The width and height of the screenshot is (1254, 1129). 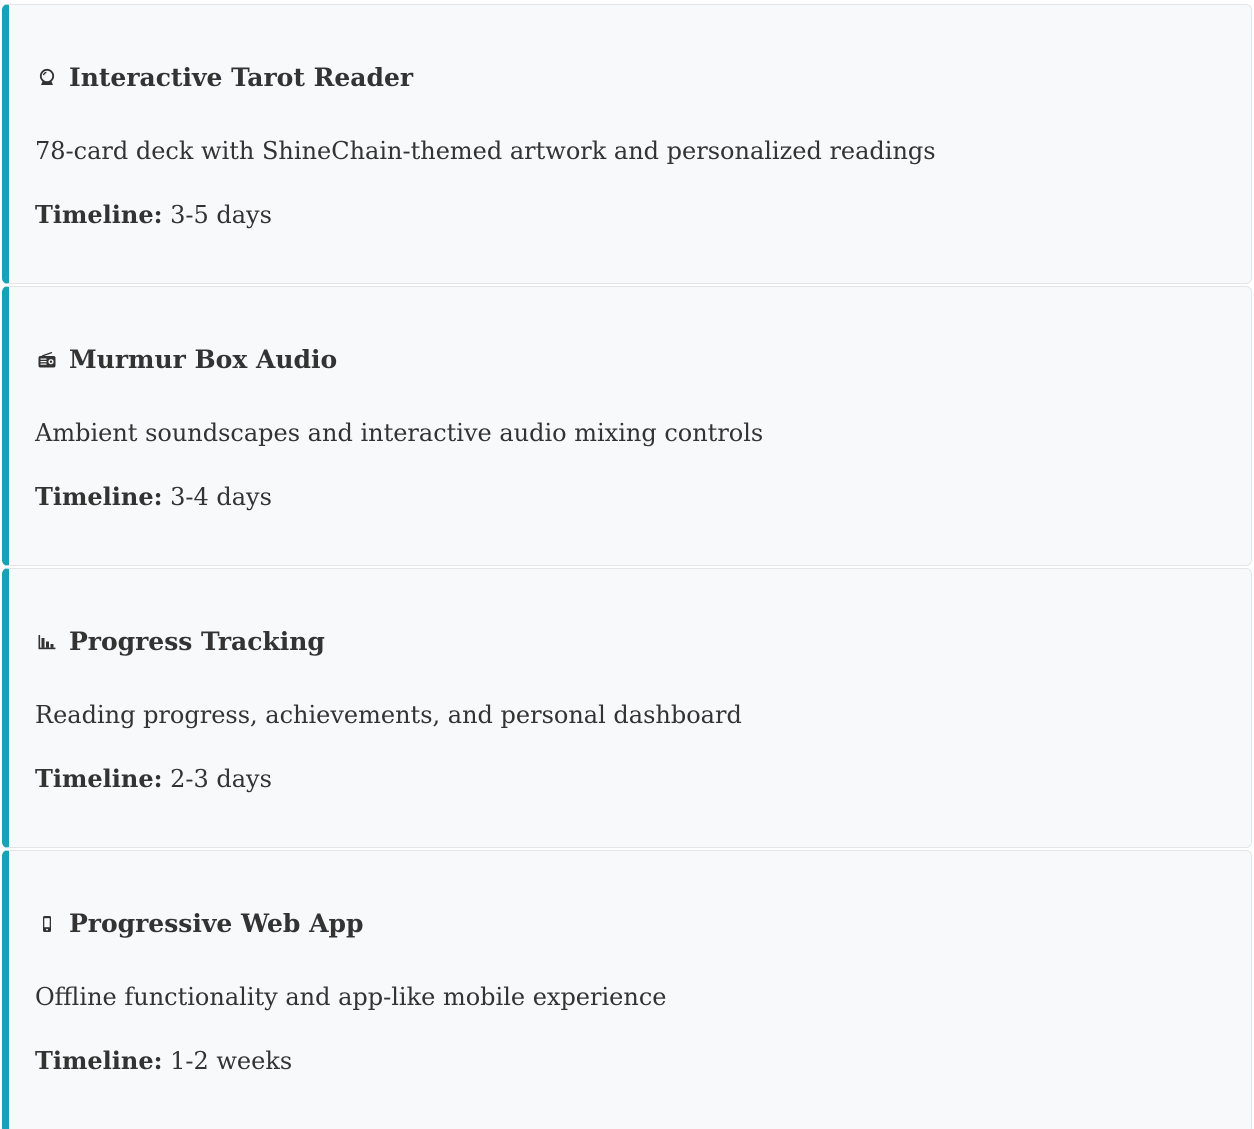 I want to click on timeline-value: 2-3 days, so click(x=221, y=779).